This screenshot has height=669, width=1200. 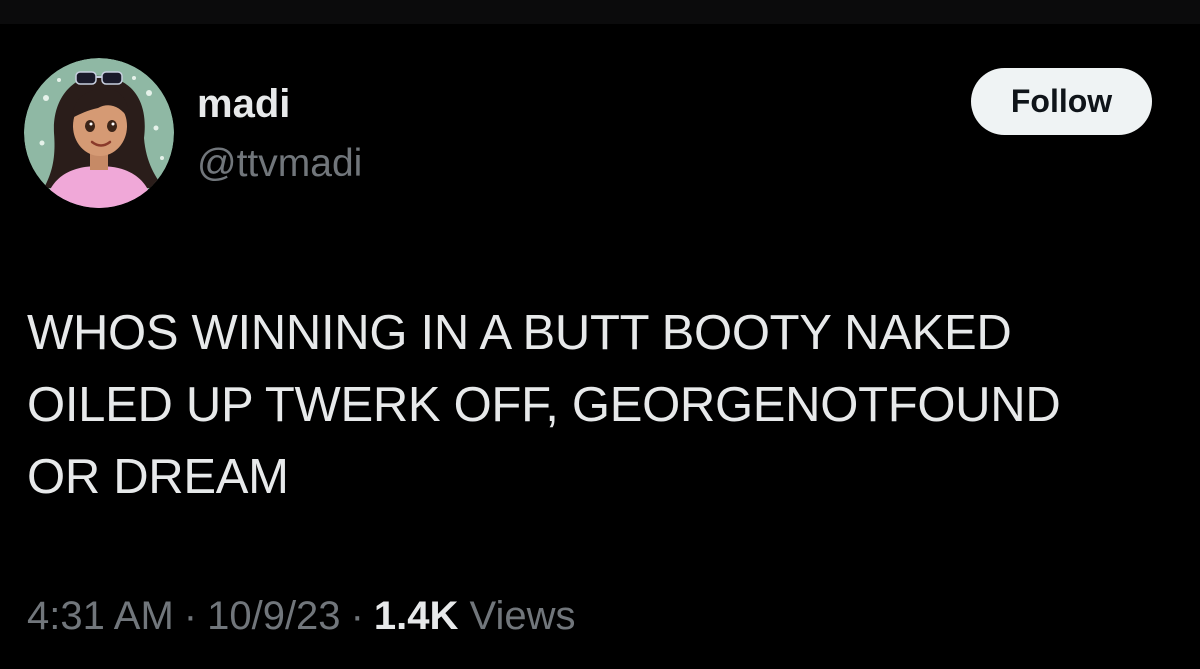 I want to click on tweet-date: 10/9/23, so click(x=273, y=616).